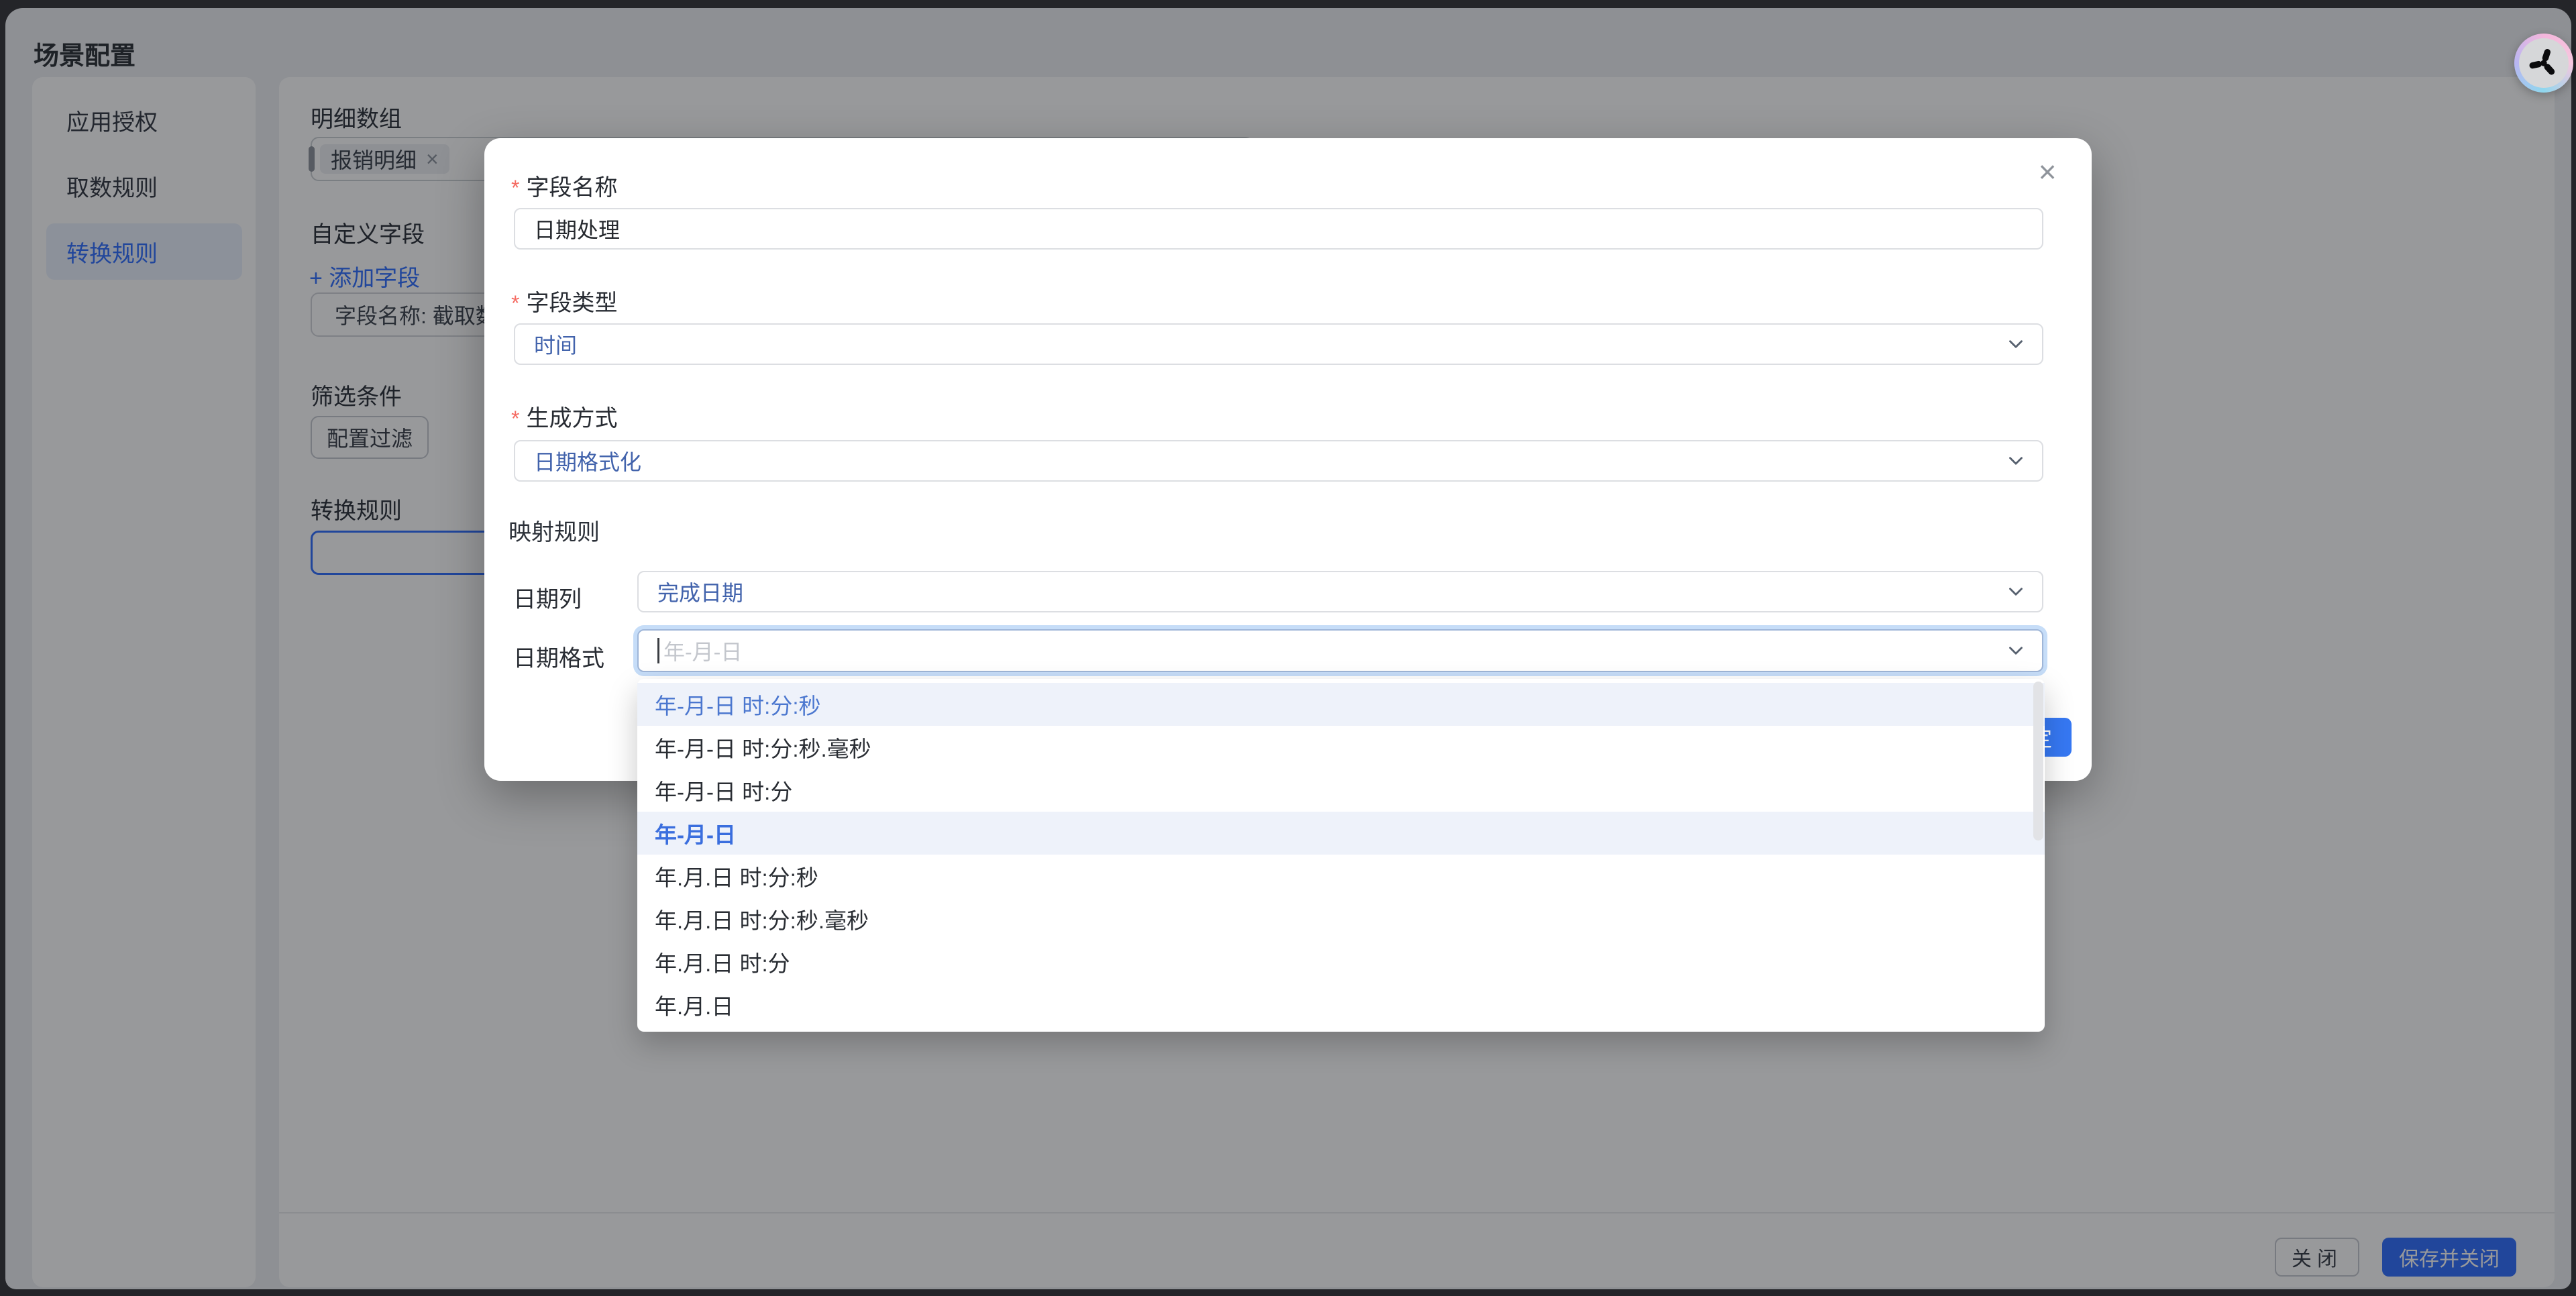 Image resolution: width=2576 pixels, height=1296 pixels. I want to click on dropdown-scrollbar, so click(2038, 762).